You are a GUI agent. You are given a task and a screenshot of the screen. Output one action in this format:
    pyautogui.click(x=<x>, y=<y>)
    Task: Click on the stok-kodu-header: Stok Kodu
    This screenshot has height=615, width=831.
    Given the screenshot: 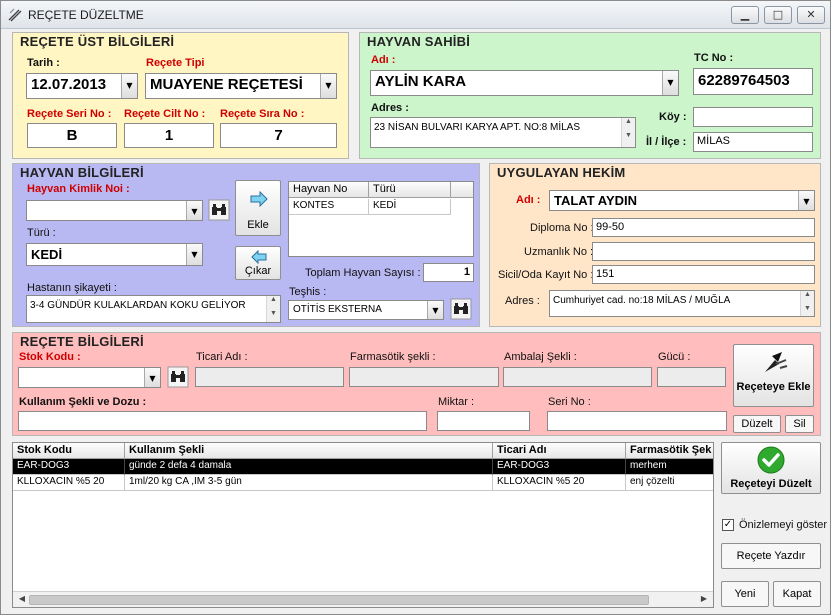 What is the action you would take?
    pyautogui.click(x=69, y=451)
    